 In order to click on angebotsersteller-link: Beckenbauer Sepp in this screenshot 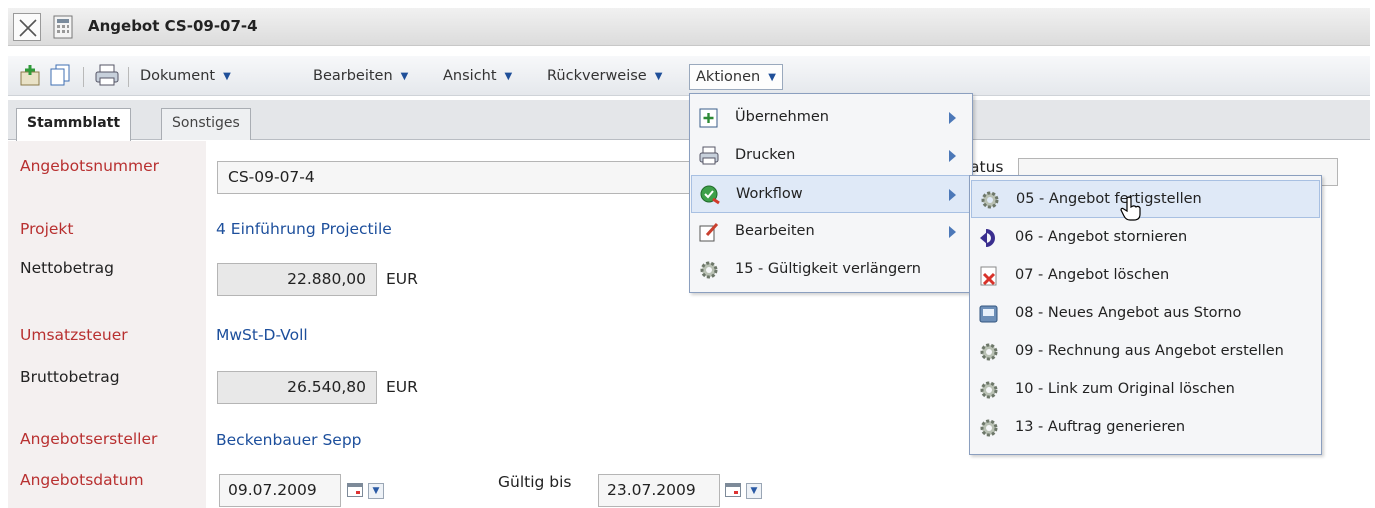, I will do `click(289, 440)`.